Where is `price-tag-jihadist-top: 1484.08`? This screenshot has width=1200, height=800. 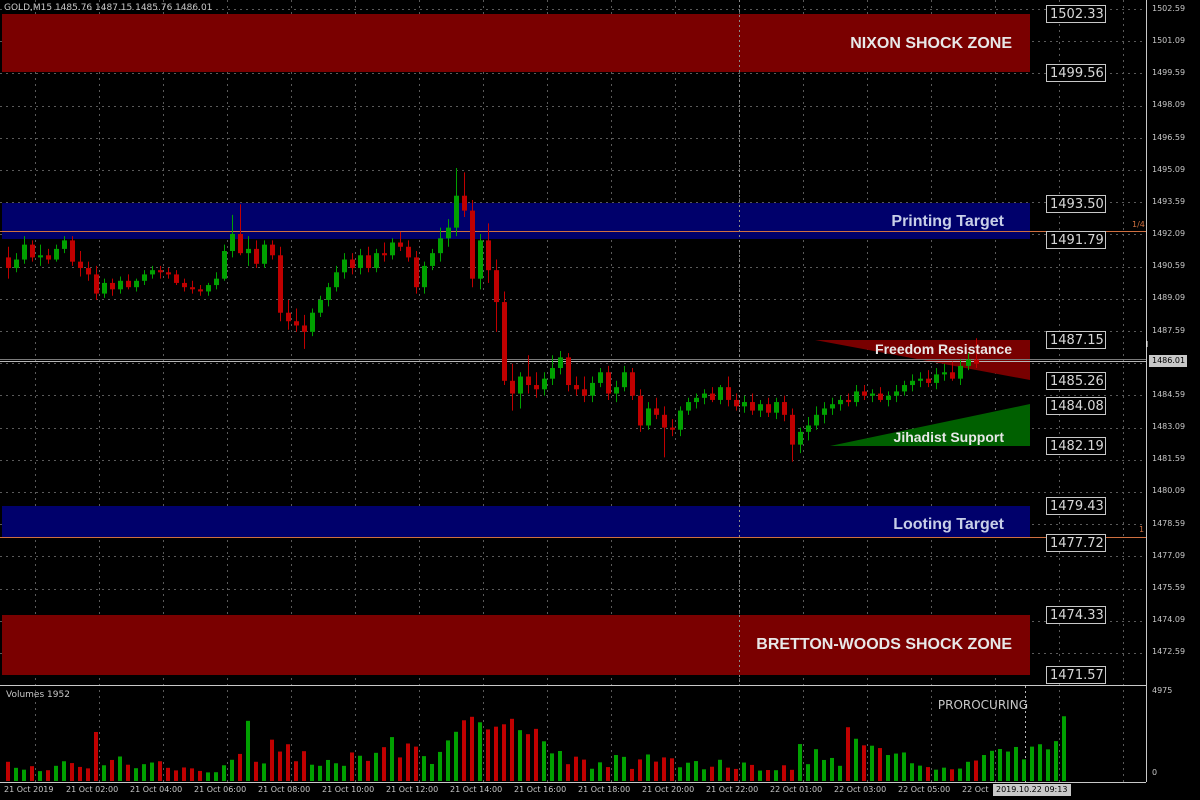 price-tag-jihadist-top: 1484.08 is located at coordinates (1076, 406).